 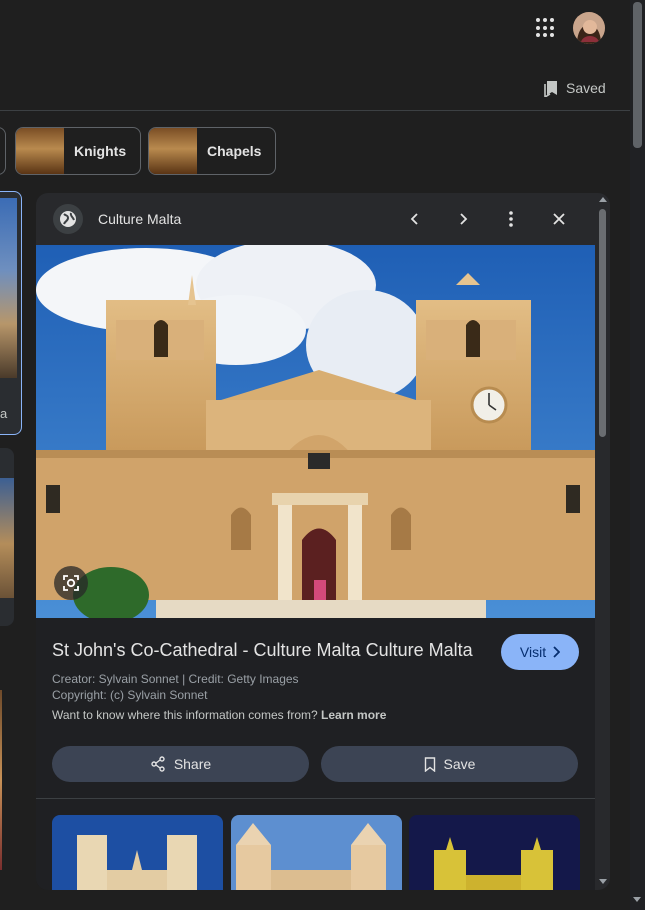 I want to click on visit-button: Visit, so click(x=540, y=652).